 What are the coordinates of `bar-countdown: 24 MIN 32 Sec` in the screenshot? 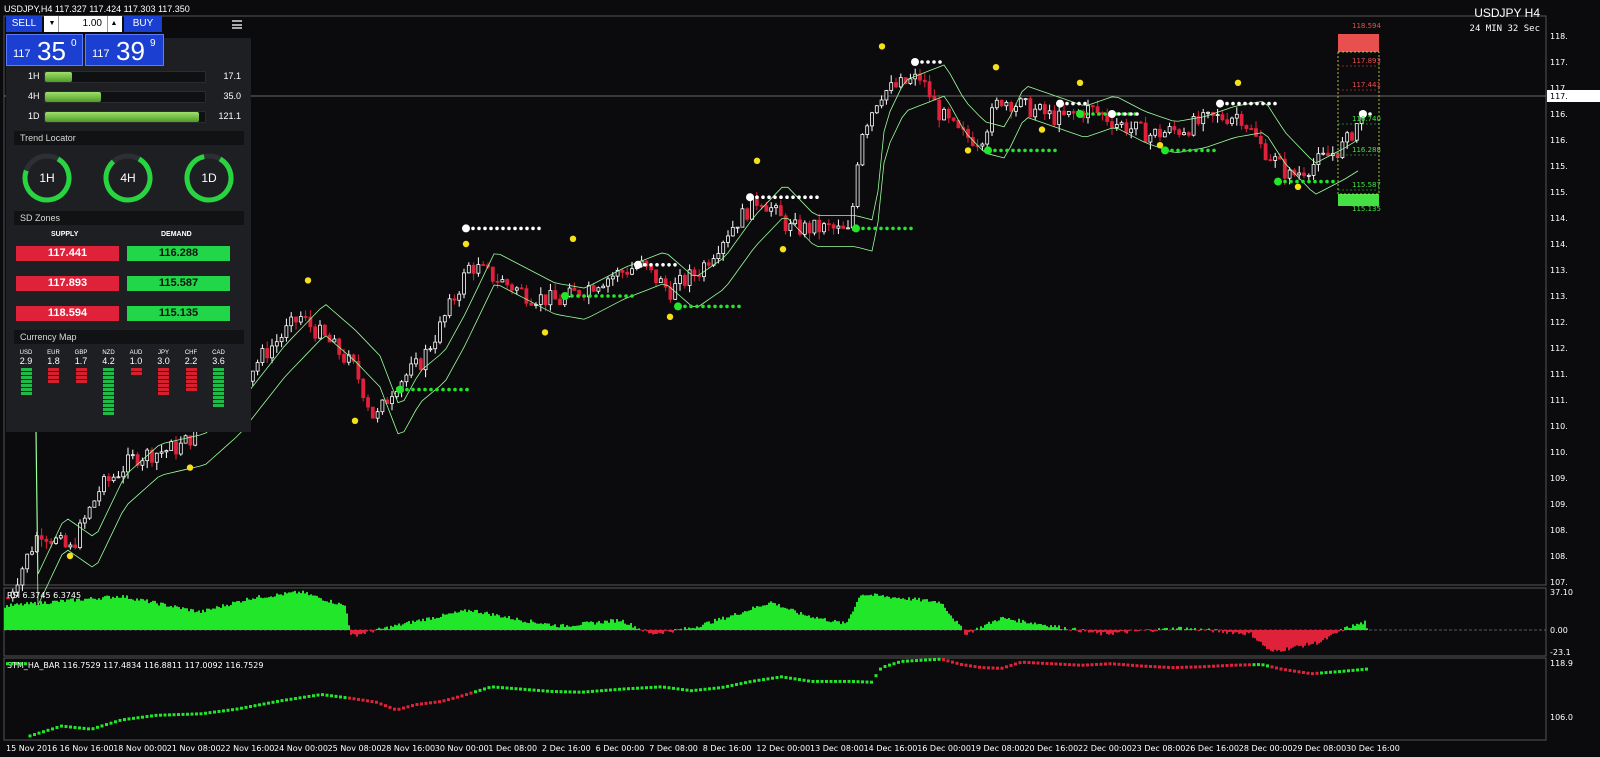 It's located at (1504, 29).